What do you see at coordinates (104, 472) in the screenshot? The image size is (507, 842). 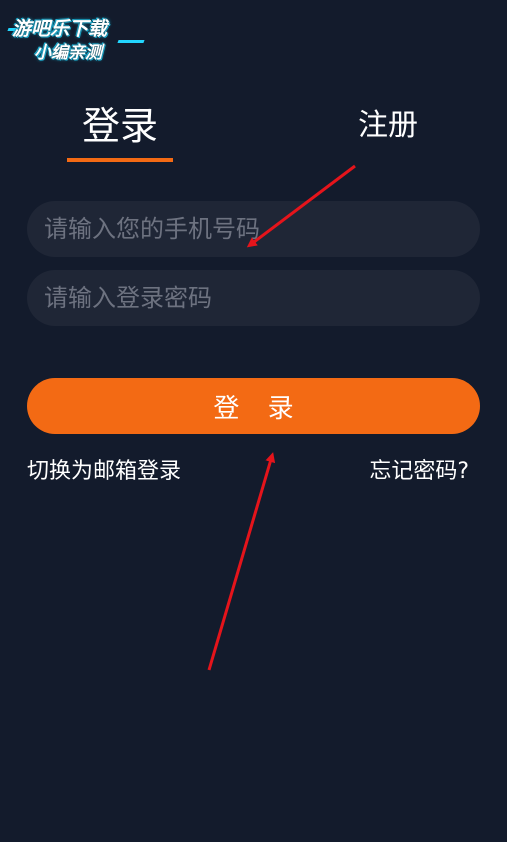 I see `switch-to-email-login-link: 切换为邮箱登录` at bounding box center [104, 472].